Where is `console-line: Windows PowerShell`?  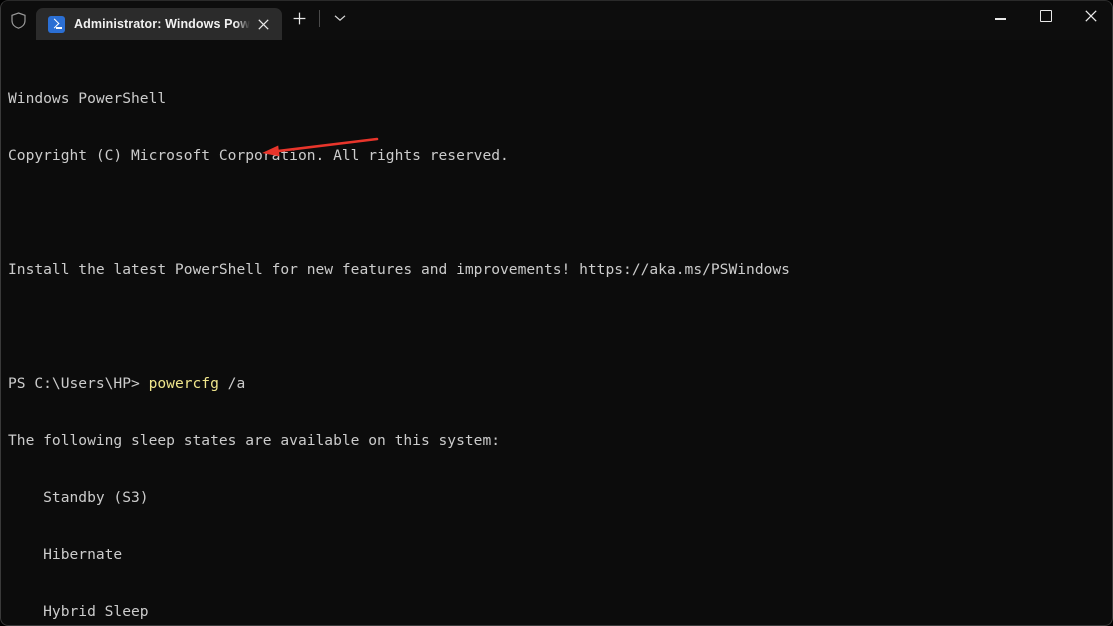 console-line: Windows PowerShell is located at coordinates (87, 98).